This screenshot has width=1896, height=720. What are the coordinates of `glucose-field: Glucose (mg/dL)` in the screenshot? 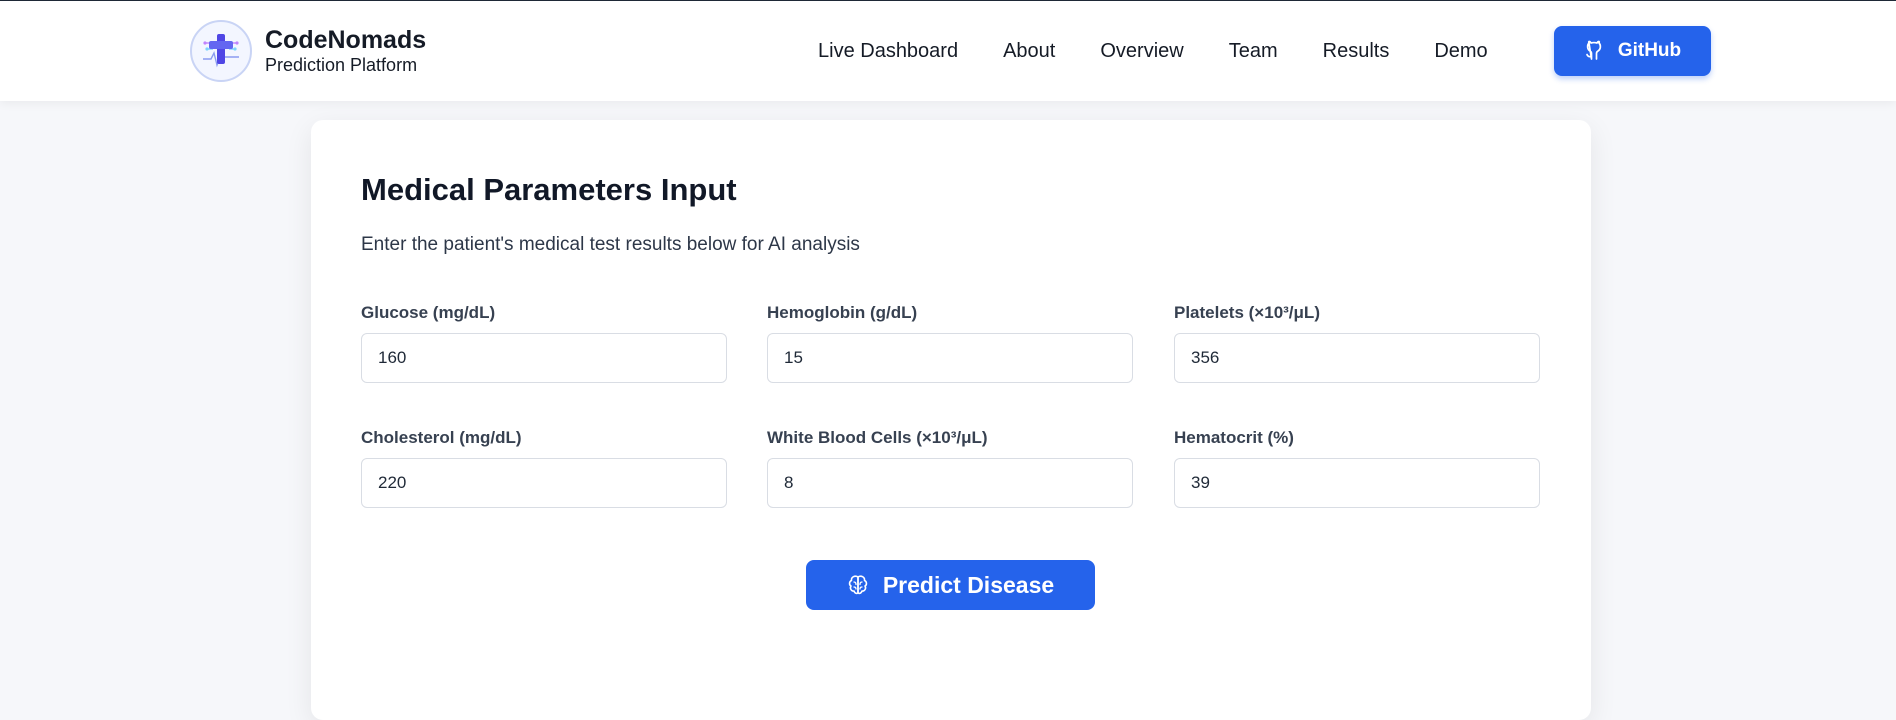 It's located at (544, 342).